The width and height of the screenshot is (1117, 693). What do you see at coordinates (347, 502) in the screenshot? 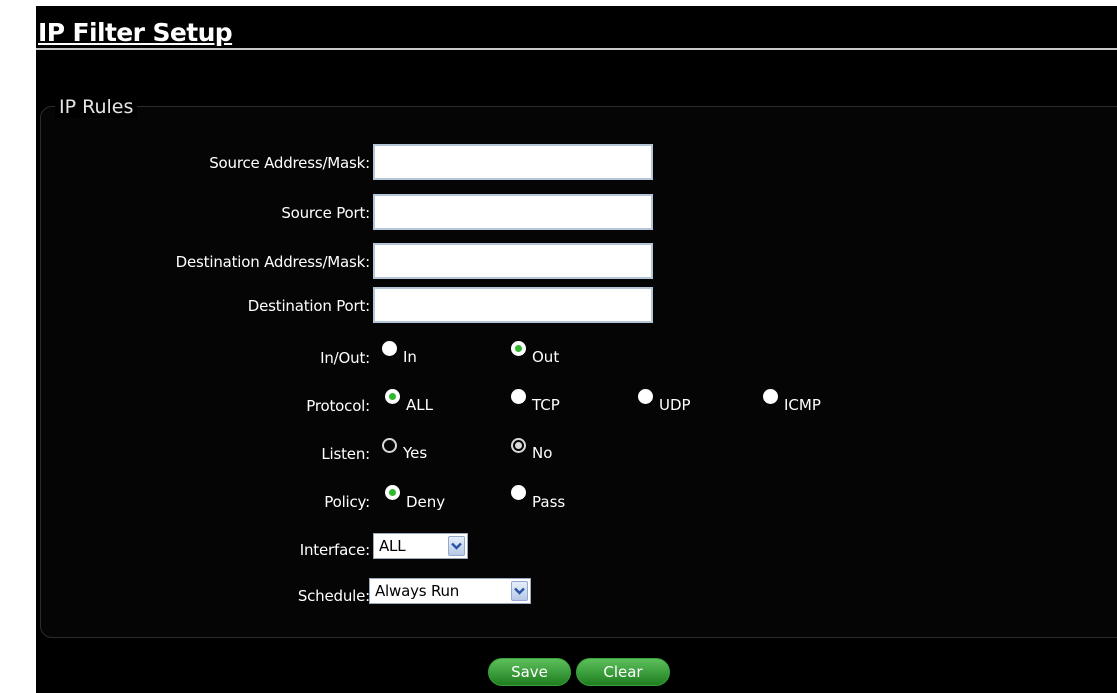
I see `policy-label: Policy:` at bounding box center [347, 502].